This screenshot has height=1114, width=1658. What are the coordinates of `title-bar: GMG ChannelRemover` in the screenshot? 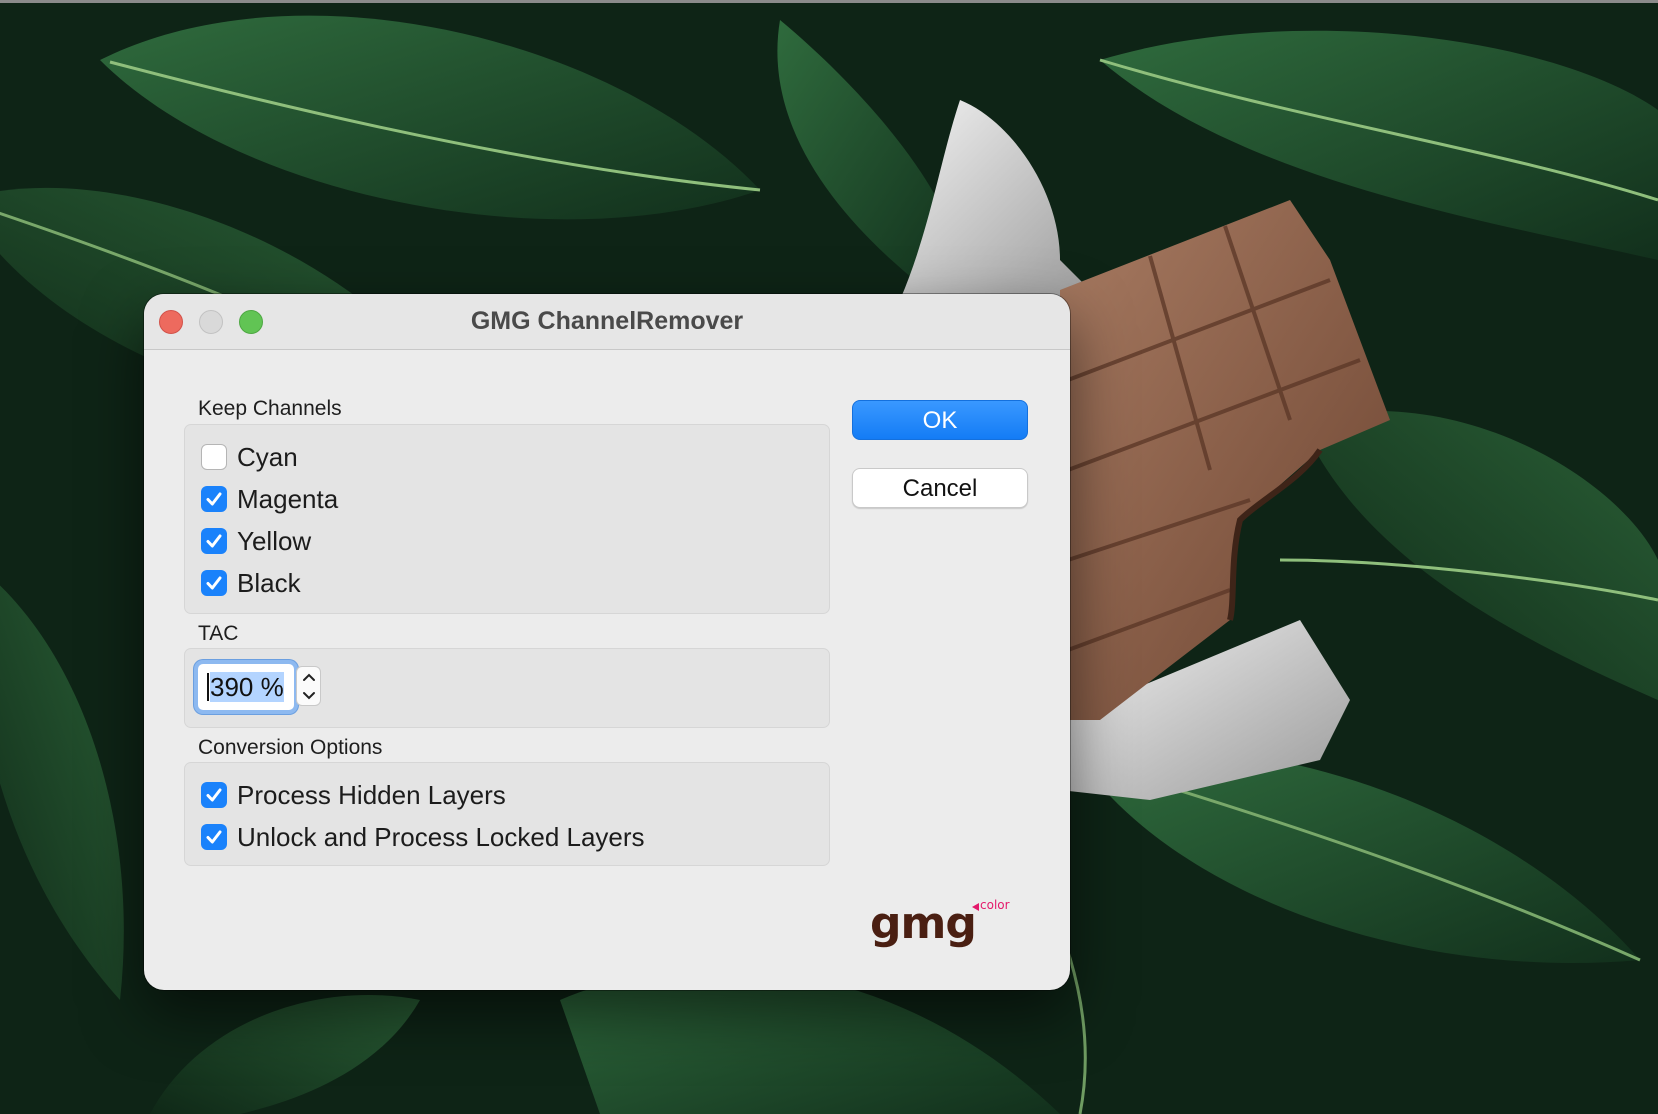 It's located at (607, 322).